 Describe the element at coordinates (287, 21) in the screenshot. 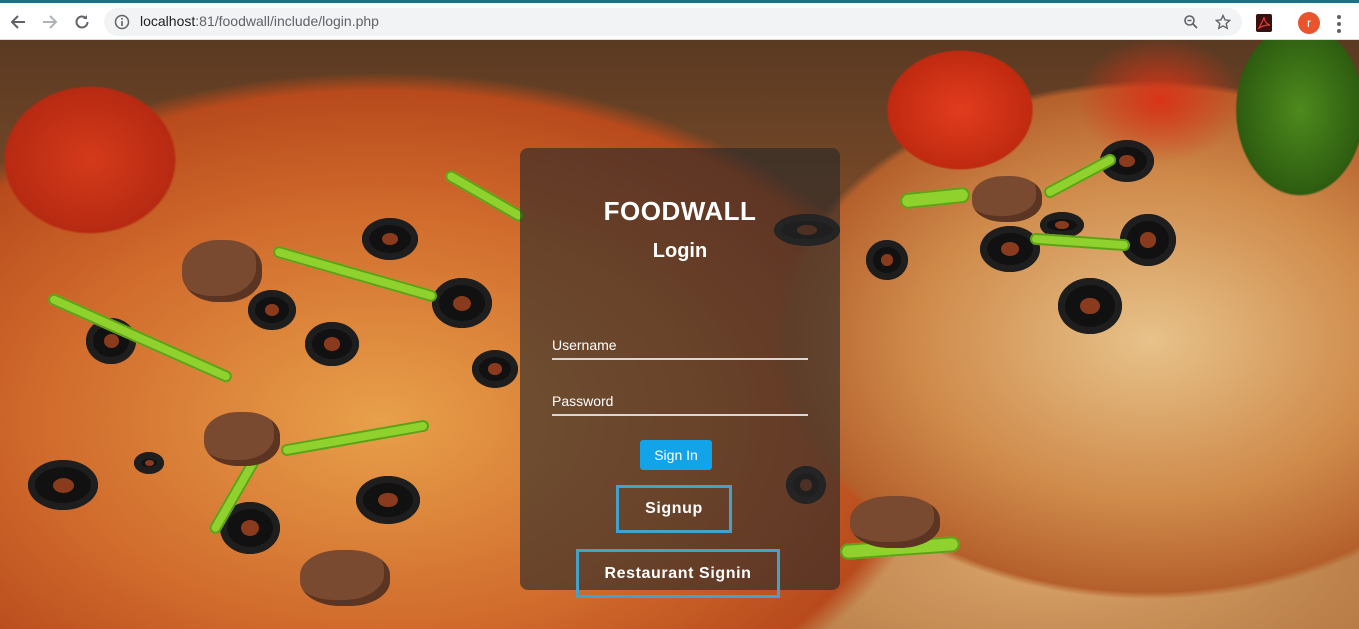

I see `url-path: :81/foodwall/include/login.php` at that location.